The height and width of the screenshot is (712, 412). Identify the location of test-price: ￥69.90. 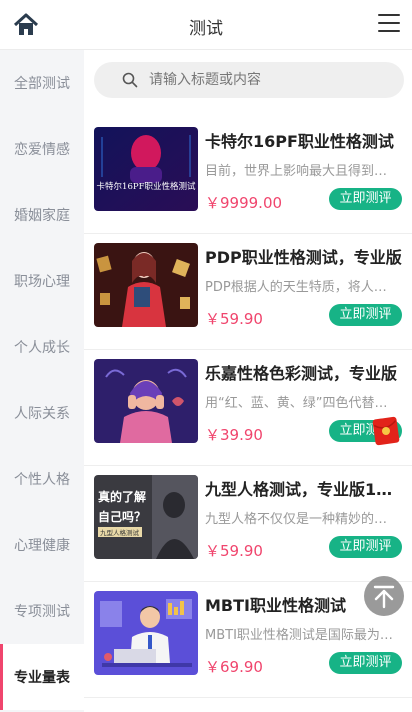
(234, 667).